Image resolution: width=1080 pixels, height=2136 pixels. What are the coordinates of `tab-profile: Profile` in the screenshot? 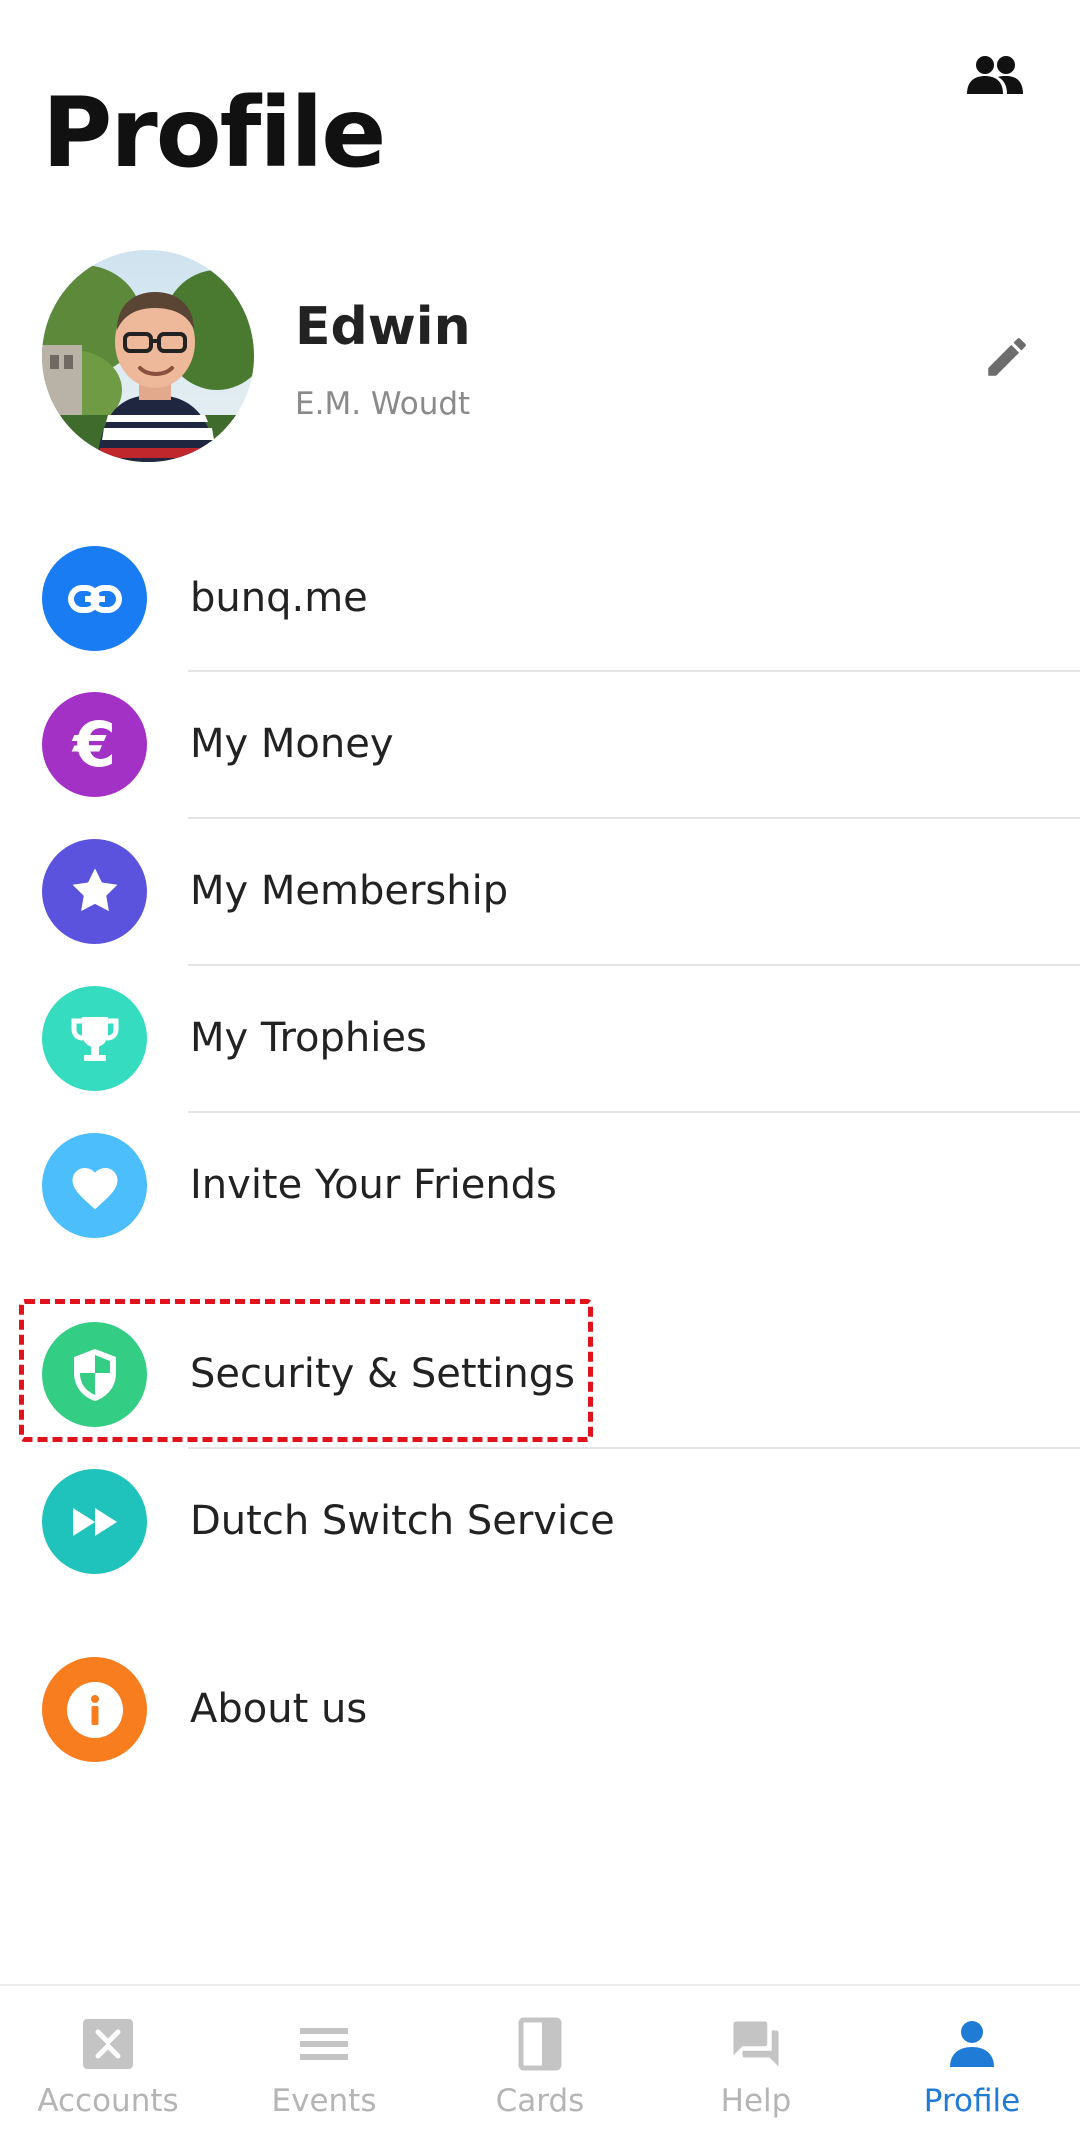 It's located at (972, 2061).